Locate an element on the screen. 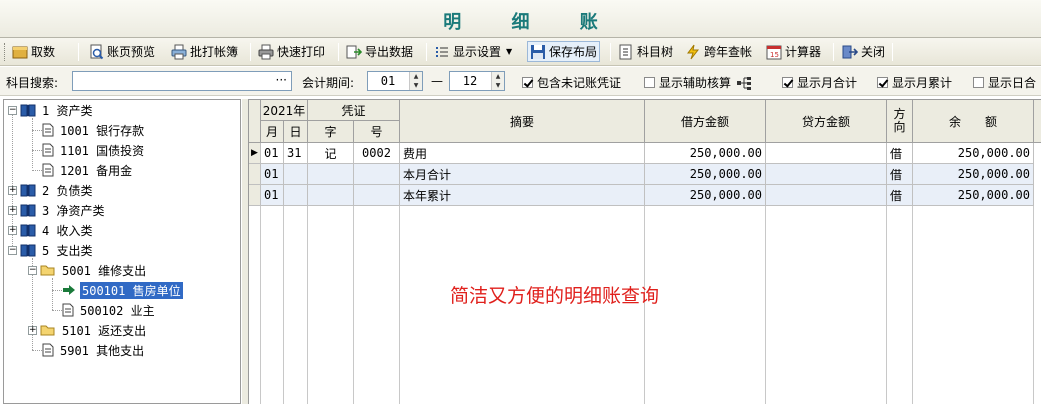  toolbar-grip is located at coordinates (5, 52).